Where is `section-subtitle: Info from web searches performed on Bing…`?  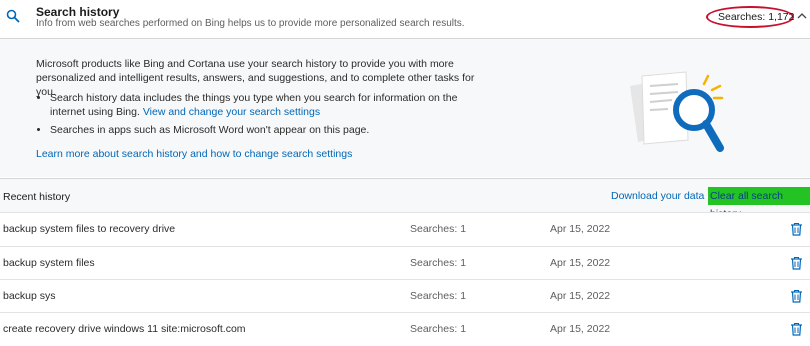
section-subtitle: Info from web searches performed on Bing… is located at coordinates (250, 23).